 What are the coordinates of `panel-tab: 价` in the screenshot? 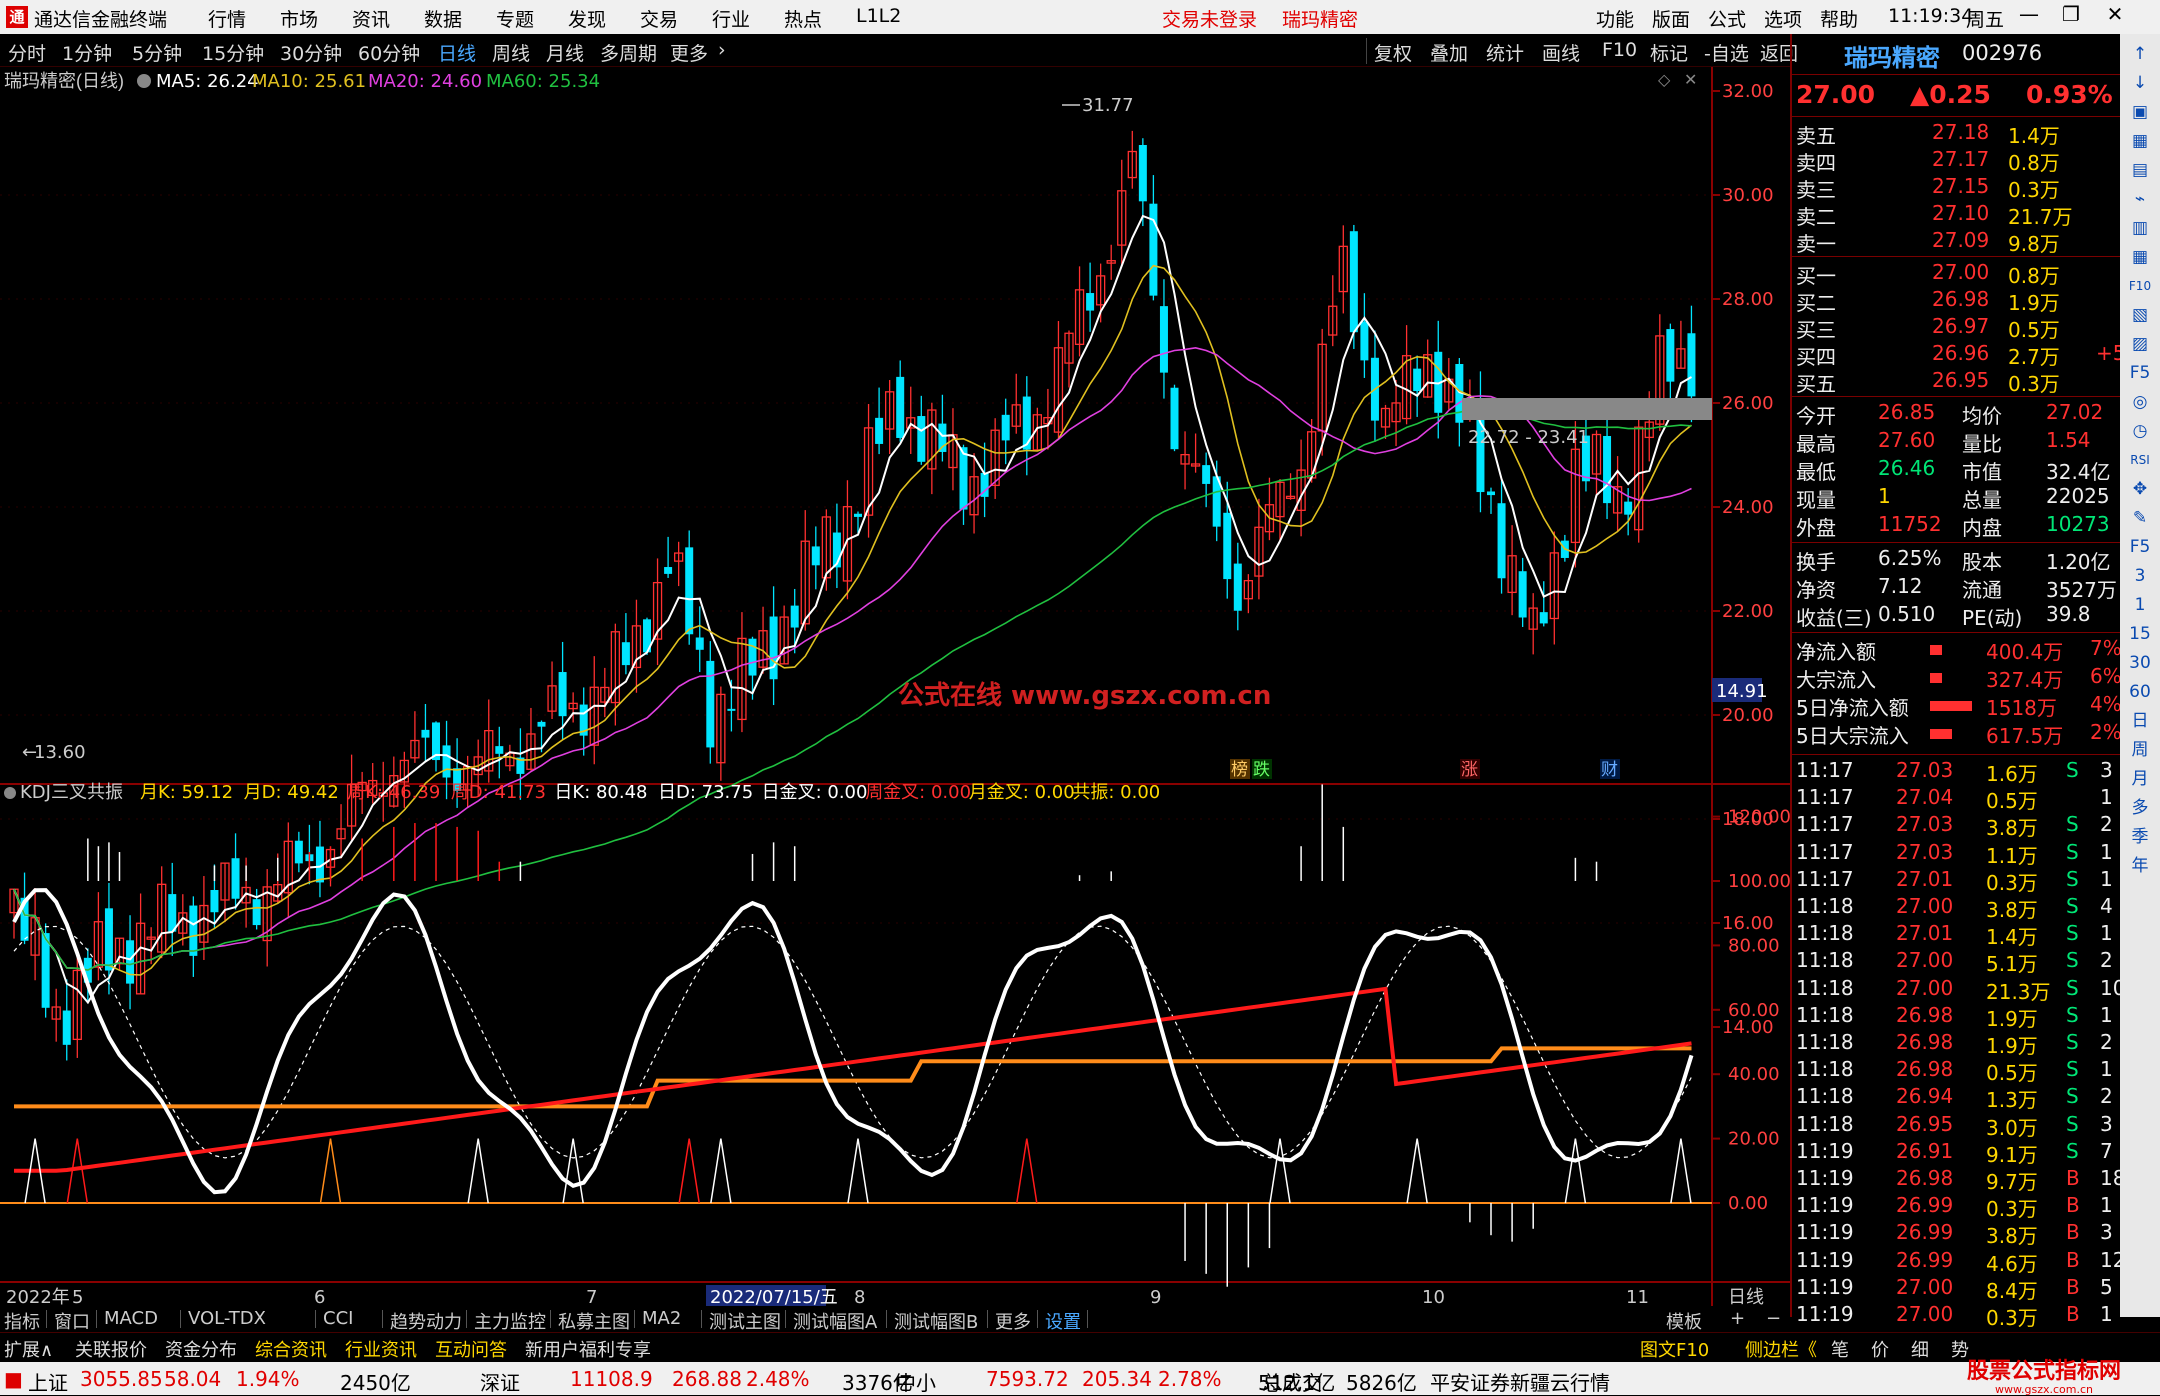 It's located at (1880, 1349).